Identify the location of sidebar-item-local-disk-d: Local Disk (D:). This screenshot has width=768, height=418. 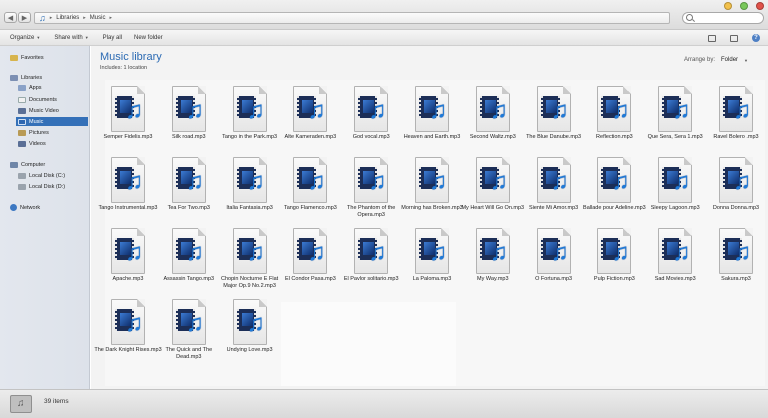
(41, 186).